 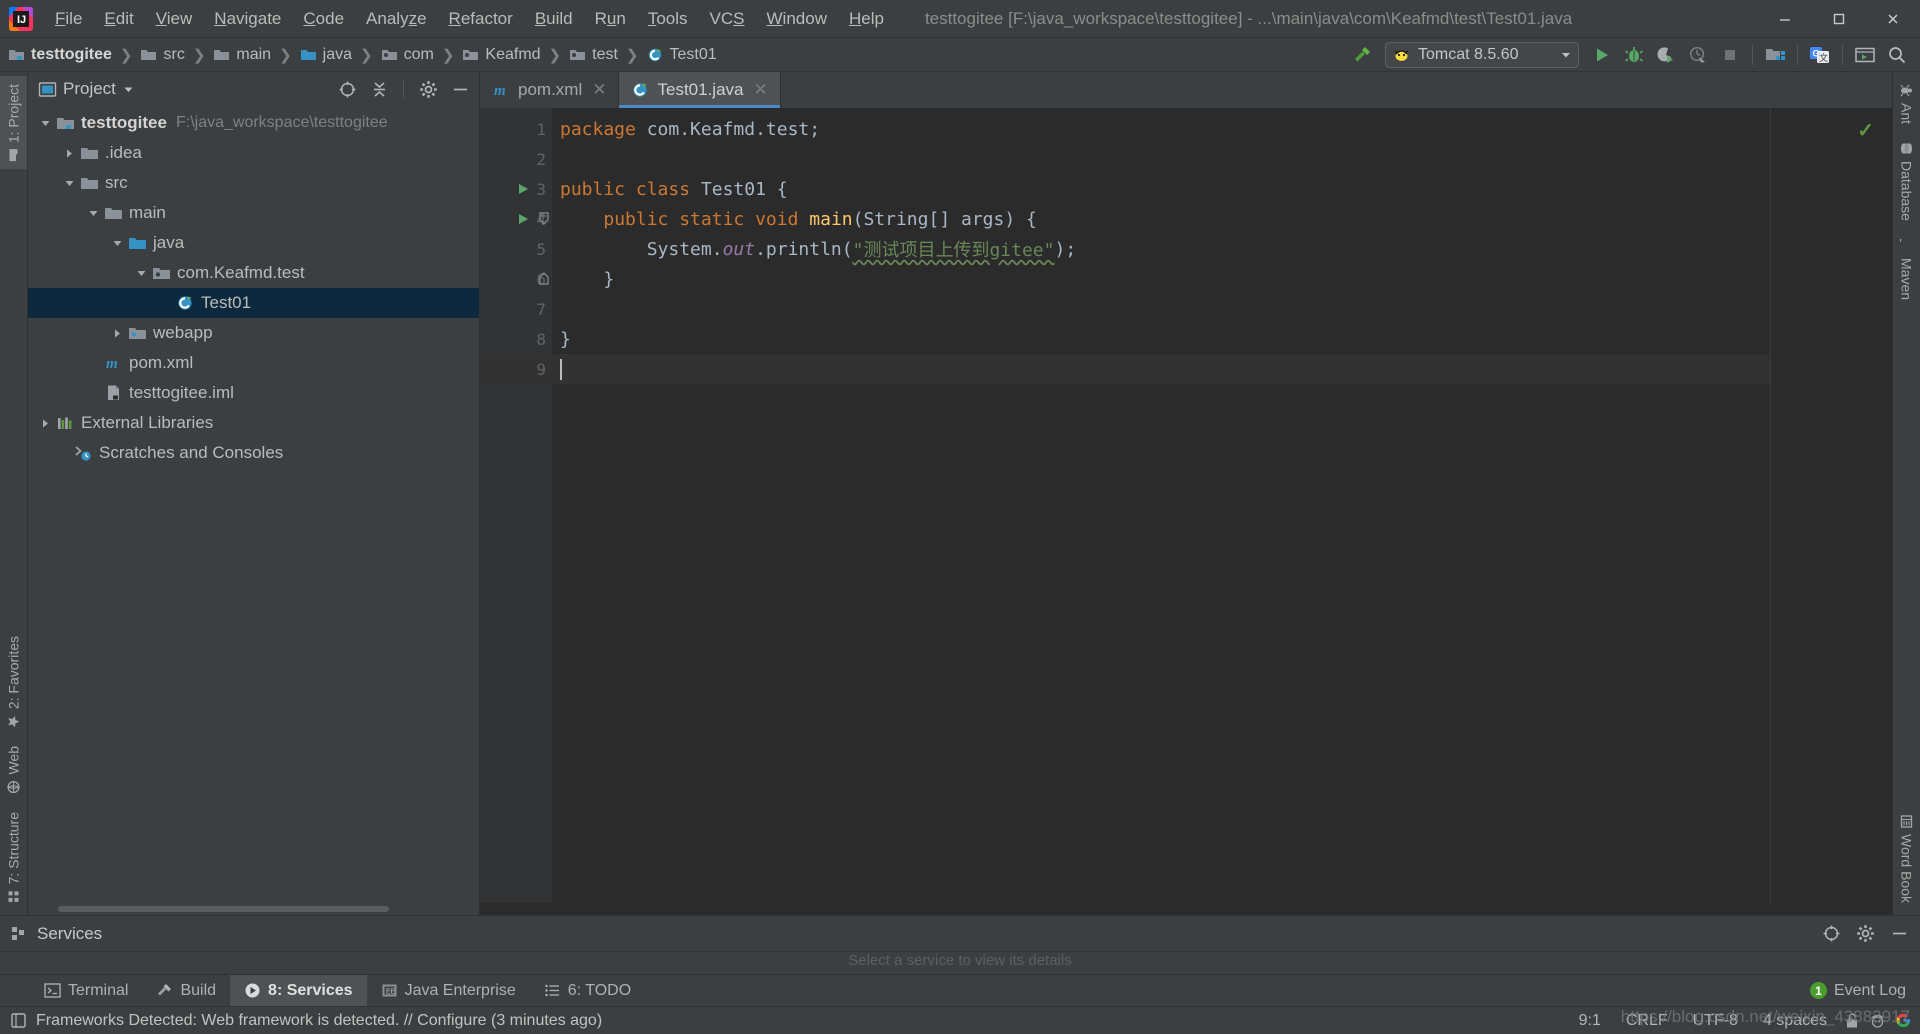 What do you see at coordinates (186, 990) in the screenshot?
I see `bottom-tab-build: Build` at bounding box center [186, 990].